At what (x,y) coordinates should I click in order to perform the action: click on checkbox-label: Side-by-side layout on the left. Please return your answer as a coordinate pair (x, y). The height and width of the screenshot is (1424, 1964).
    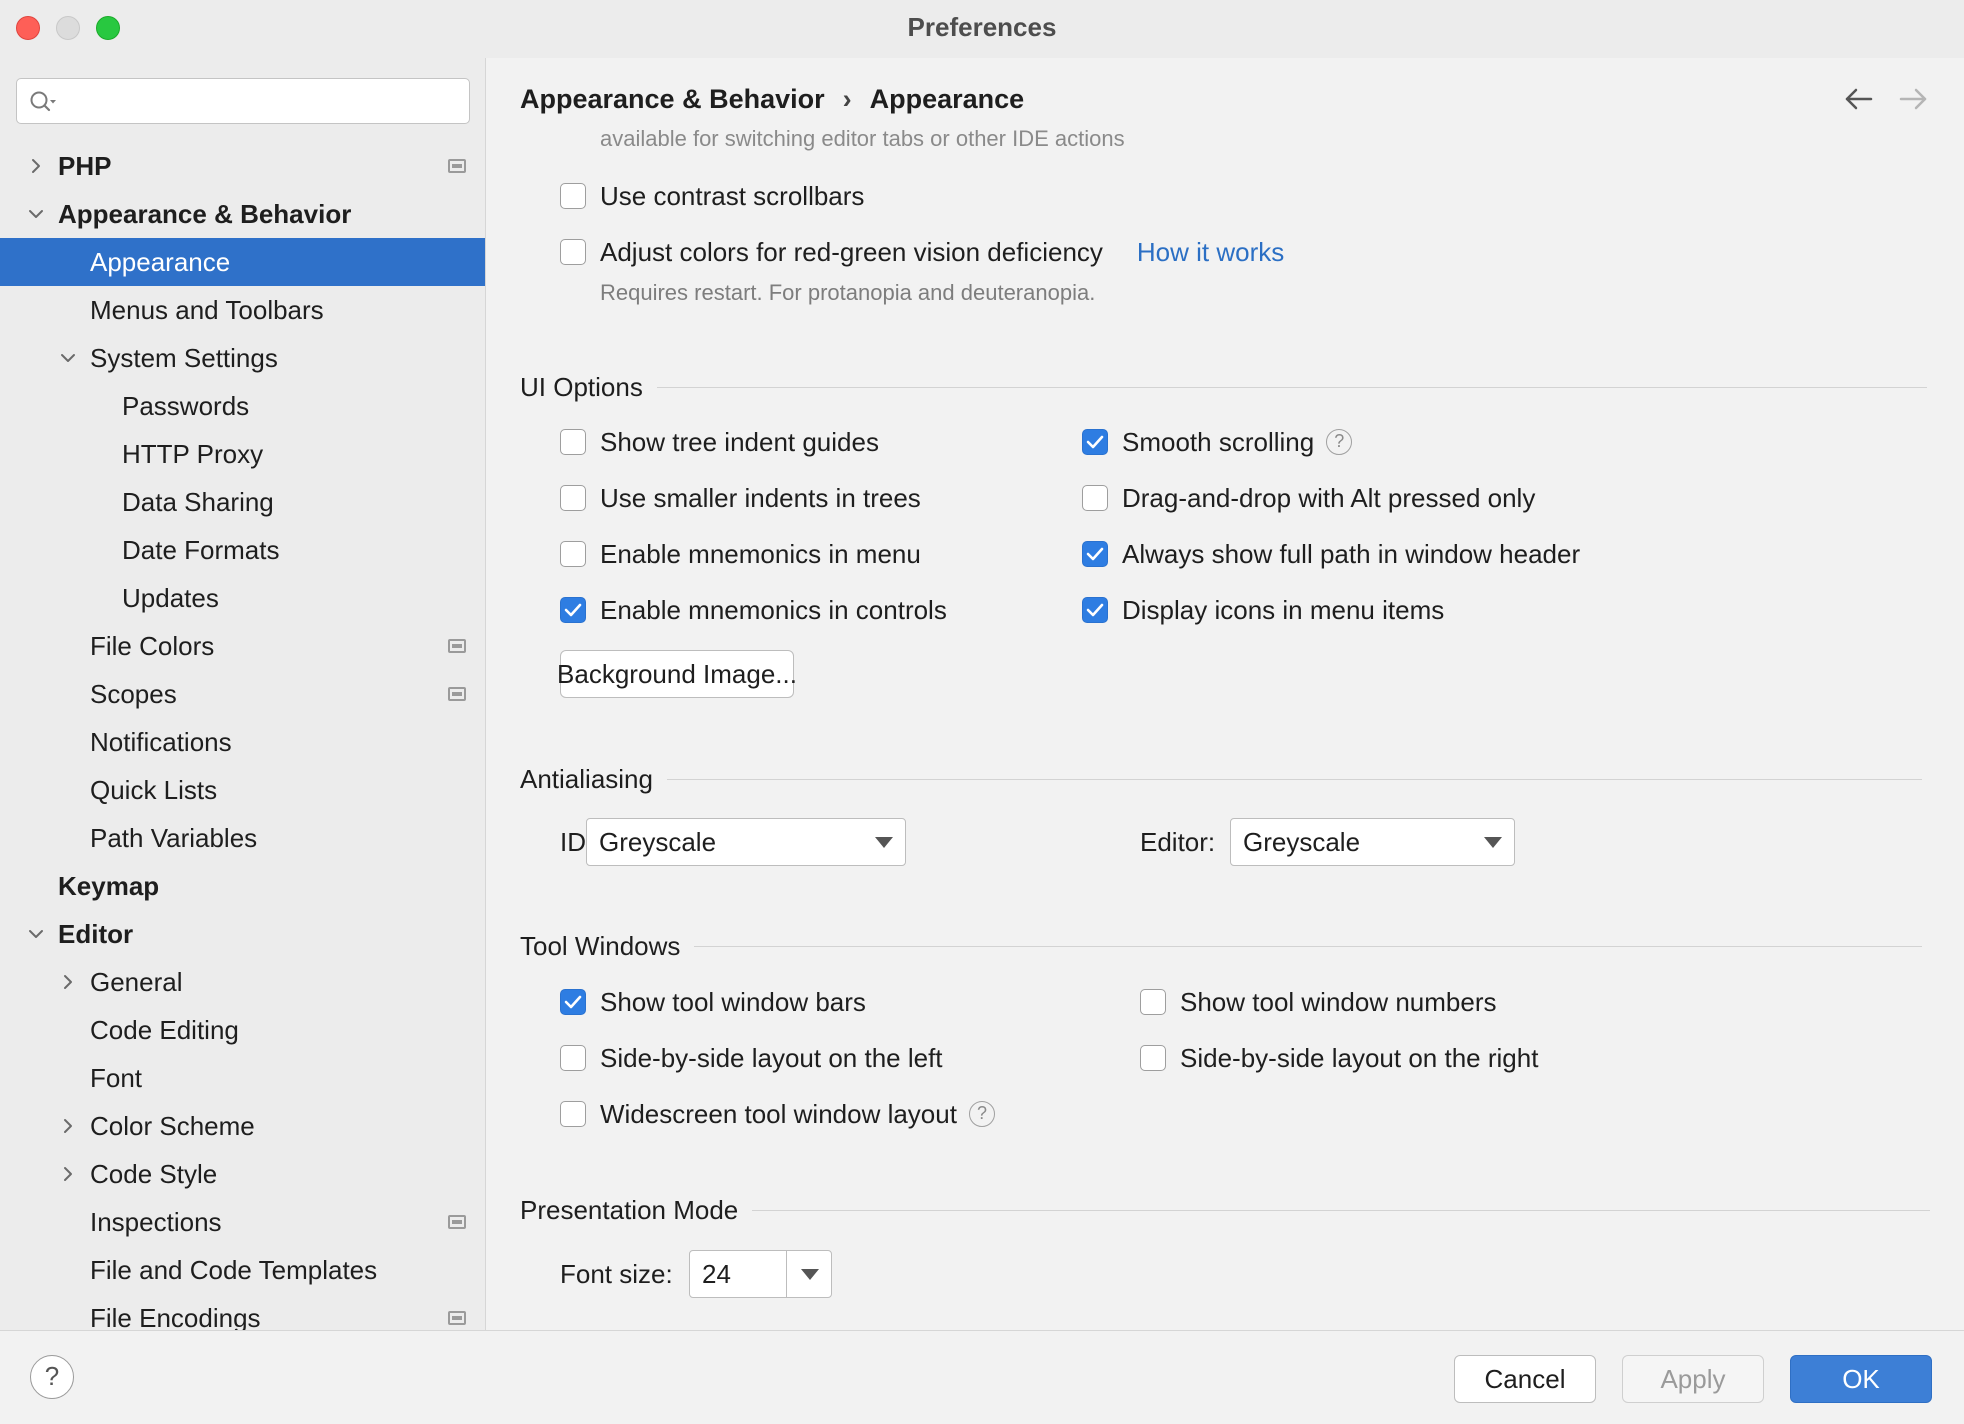
    Looking at the image, I should click on (771, 1057).